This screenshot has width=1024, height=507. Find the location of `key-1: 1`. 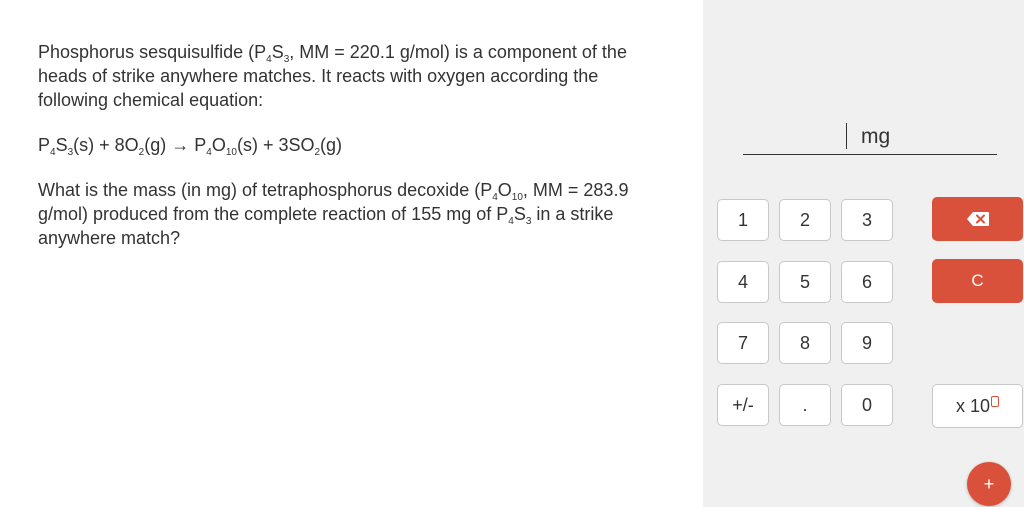

key-1: 1 is located at coordinates (743, 220).